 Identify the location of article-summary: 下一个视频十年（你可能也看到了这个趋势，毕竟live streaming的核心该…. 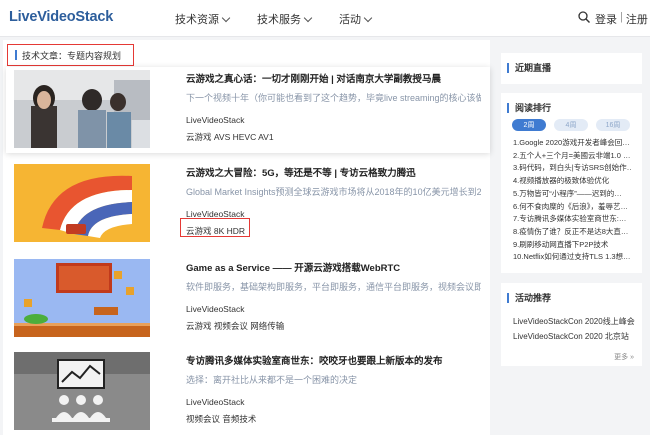
(333, 98).